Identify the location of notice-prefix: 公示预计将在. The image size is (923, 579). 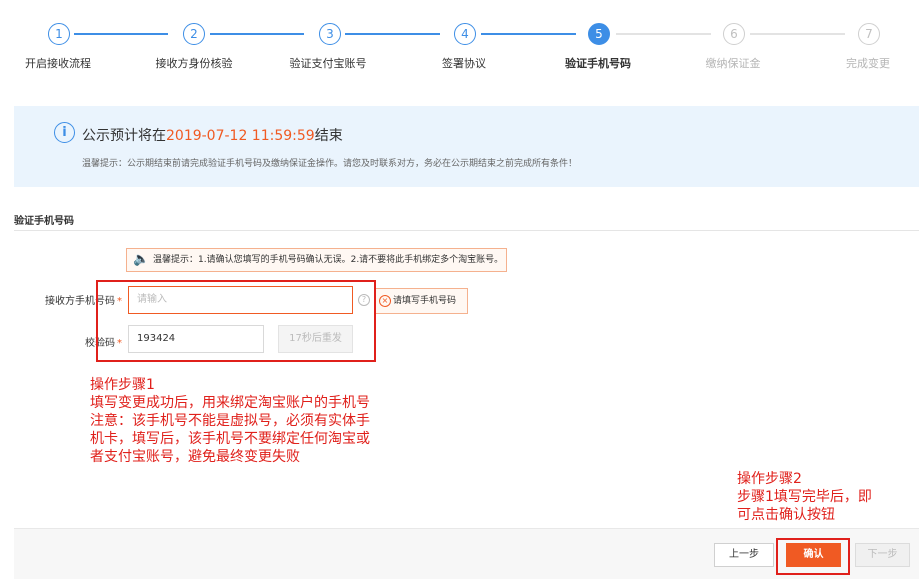
(124, 136).